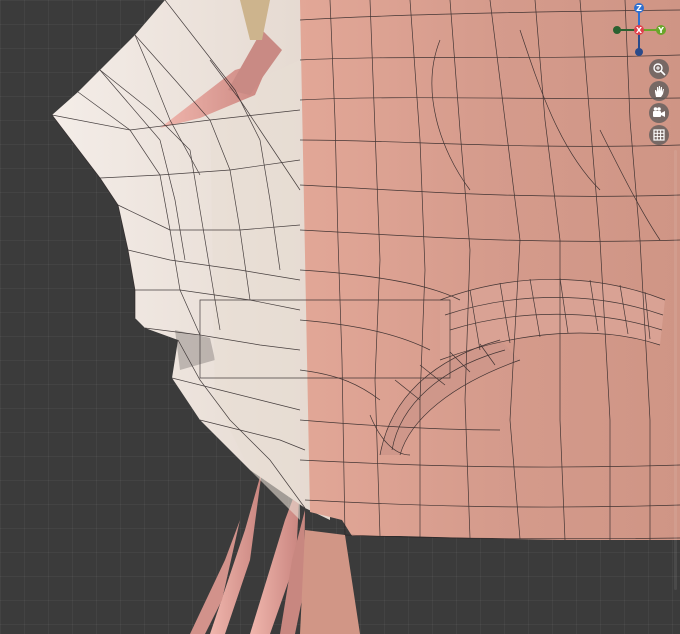  I want to click on viewport-scrollbar, so click(675, 370).